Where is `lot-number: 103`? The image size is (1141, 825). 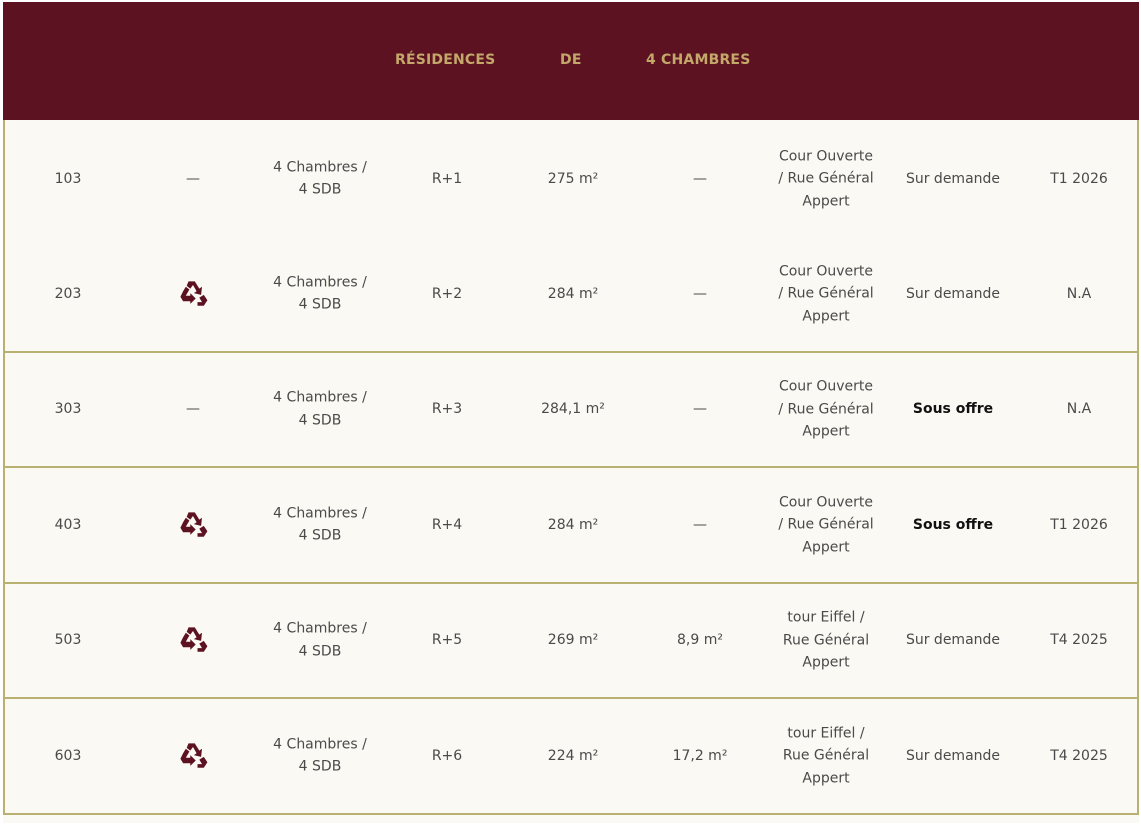
lot-number: 103 is located at coordinates (68, 178).